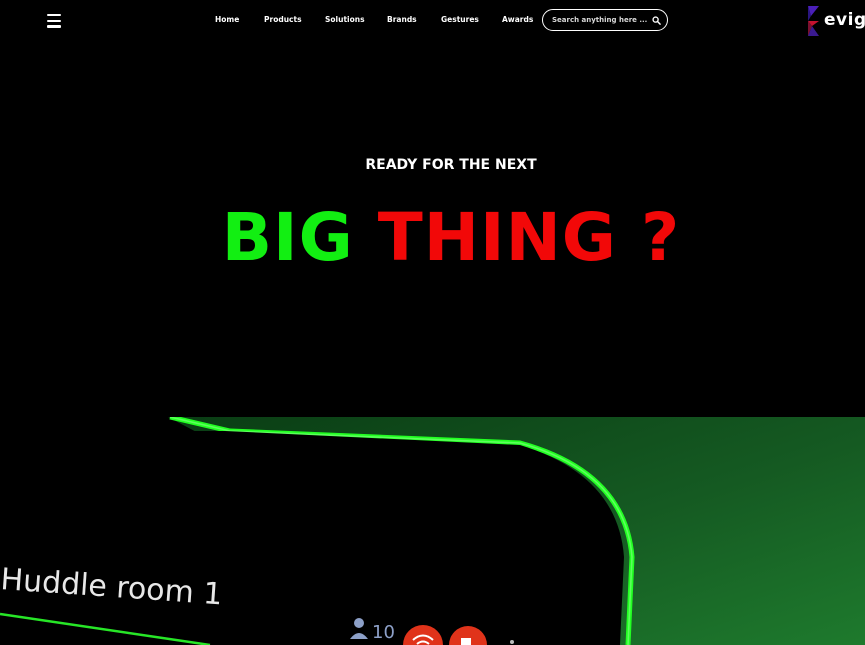  I want to click on logo-mark-icon, so click(813, 21).